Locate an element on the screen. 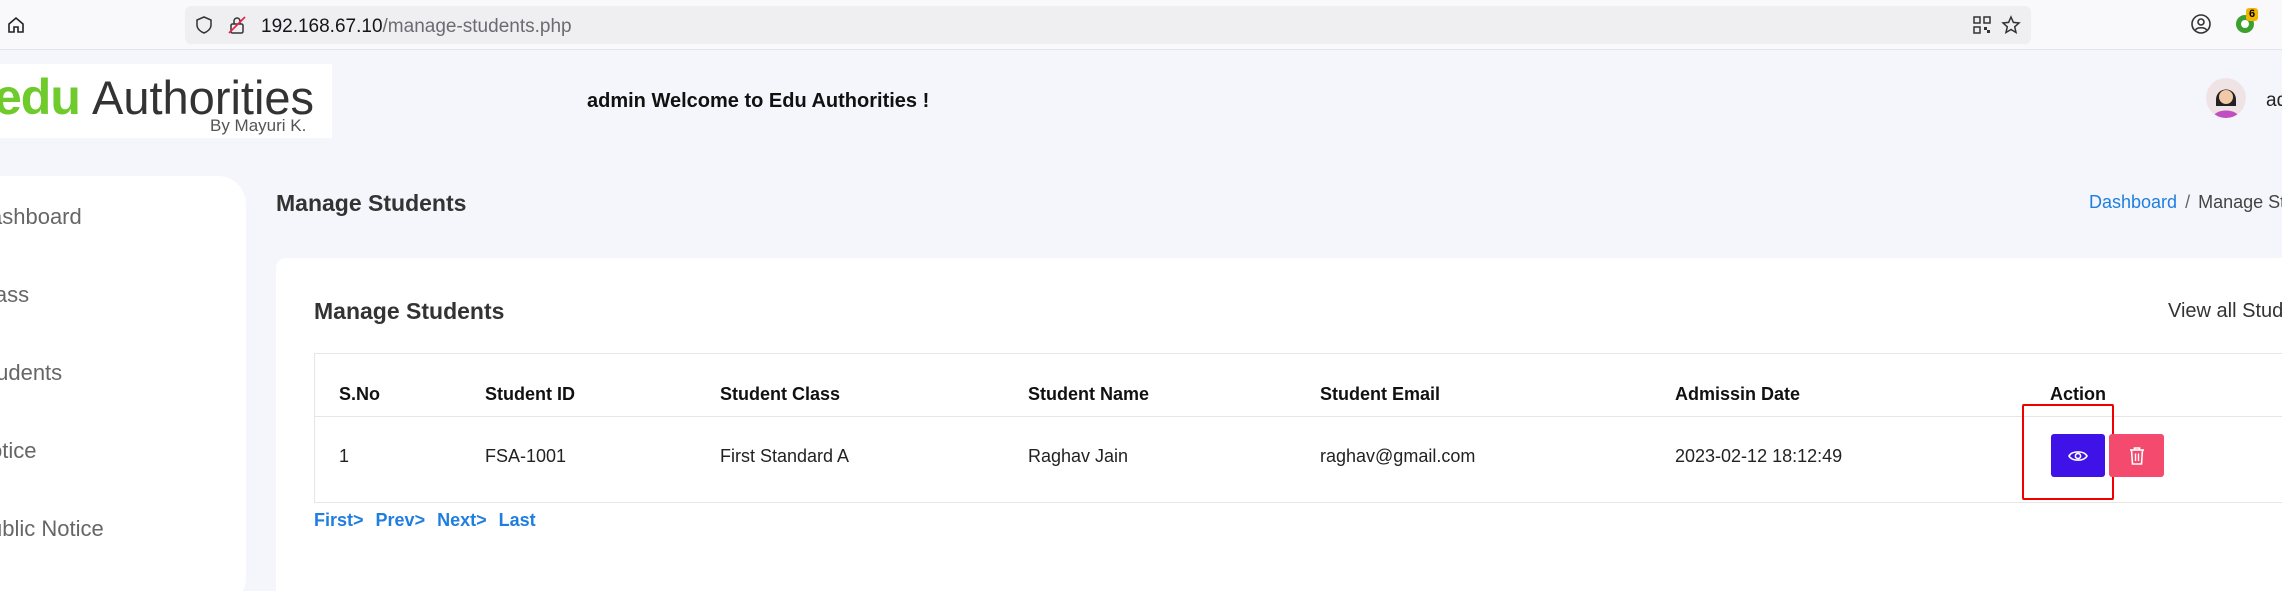 This screenshot has height=591, width=2282. sidebar-item-label: ashboard is located at coordinates (41, 216).